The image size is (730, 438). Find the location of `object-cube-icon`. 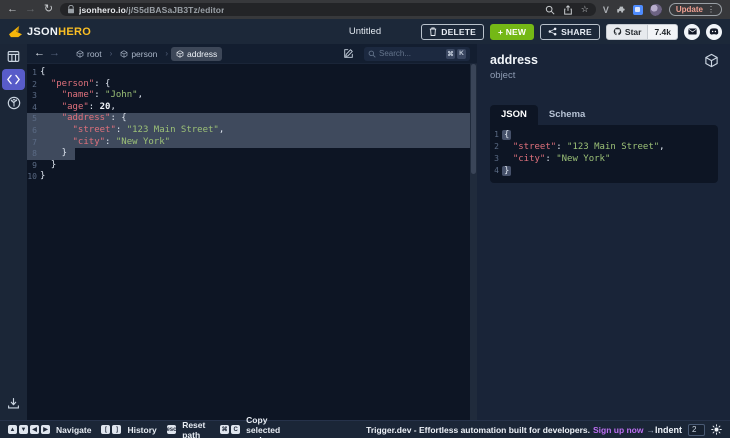

object-cube-icon is located at coordinates (711, 60).